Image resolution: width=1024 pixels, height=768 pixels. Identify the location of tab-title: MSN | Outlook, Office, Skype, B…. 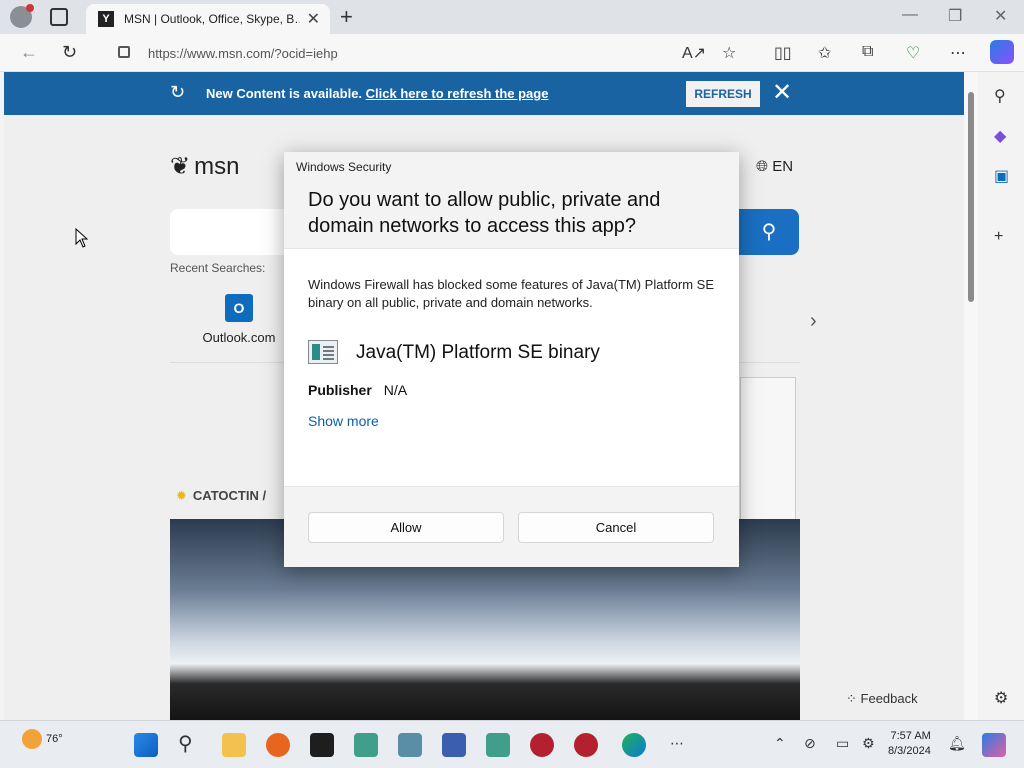
(212, 19).